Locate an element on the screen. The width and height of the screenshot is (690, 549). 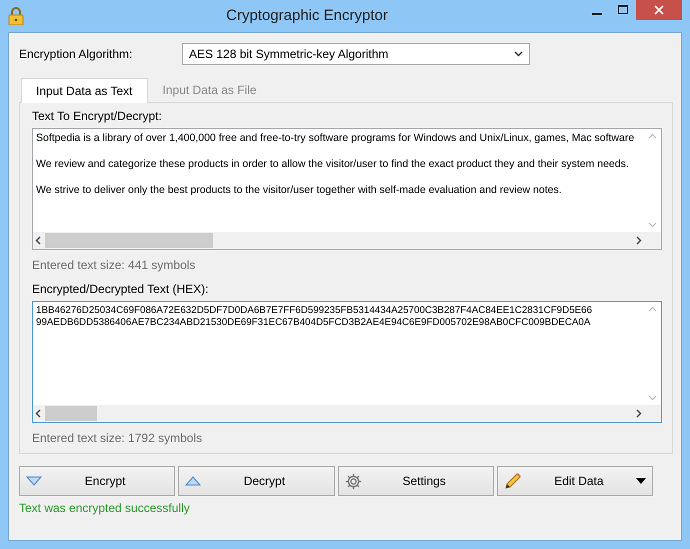
window-title: Cryptographic Encryptor is located at coordinates (307, 16).